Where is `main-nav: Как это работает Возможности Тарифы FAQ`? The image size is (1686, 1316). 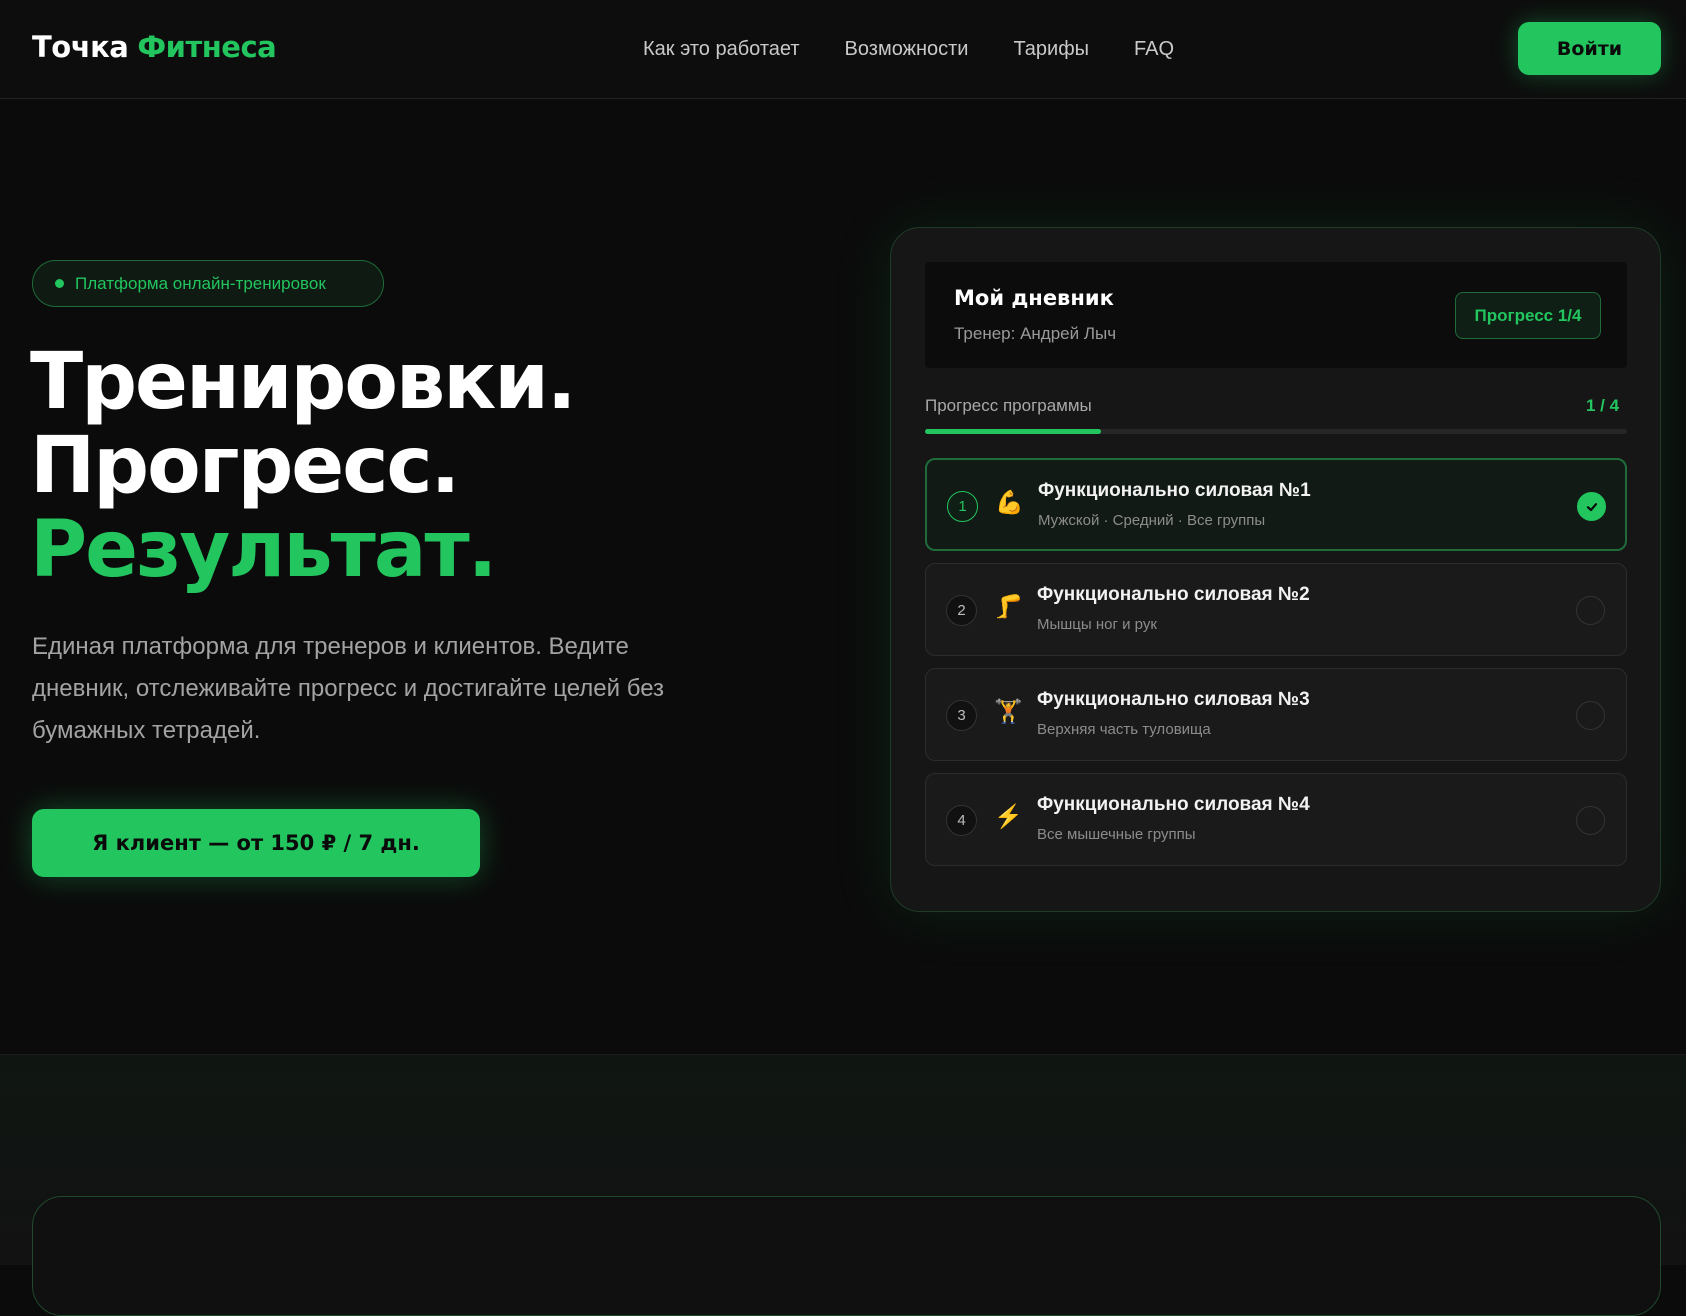 main-nav: Как это работает Возможности Тарифы FAQ is located at coordinates (931, 49).